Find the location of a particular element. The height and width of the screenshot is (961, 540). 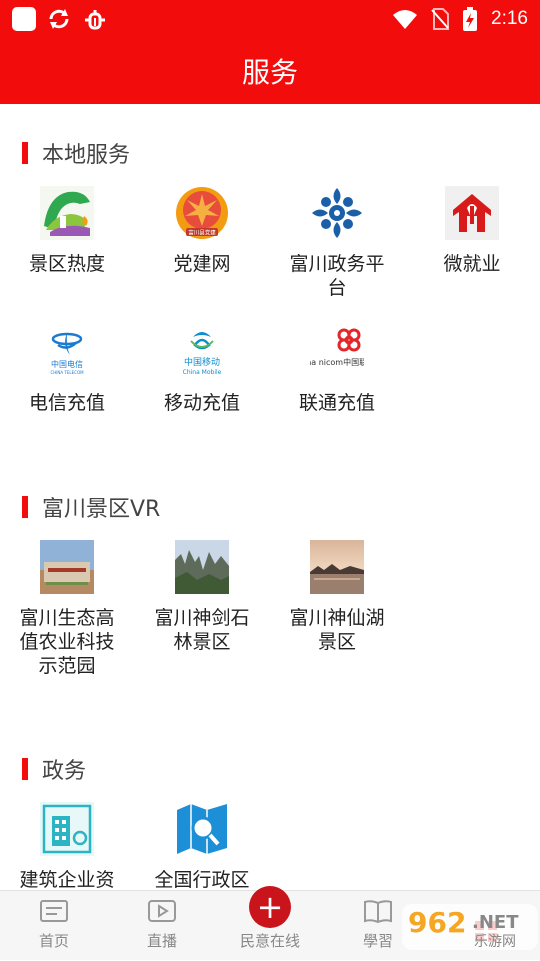

party-logo-text: 富川县党建 is located at coordinates (202, 233).